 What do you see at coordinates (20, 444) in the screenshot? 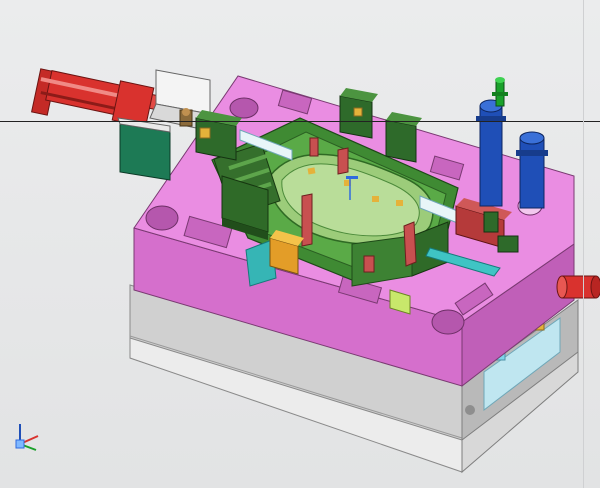
I see `triad-cube-icon` at bounding box center [20, 444].